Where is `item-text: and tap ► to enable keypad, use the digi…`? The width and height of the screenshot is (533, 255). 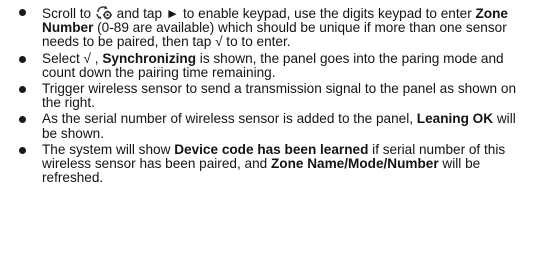 item-text: and tap ► to enable keypad, use the digi… is located at coordinates (294, 13).